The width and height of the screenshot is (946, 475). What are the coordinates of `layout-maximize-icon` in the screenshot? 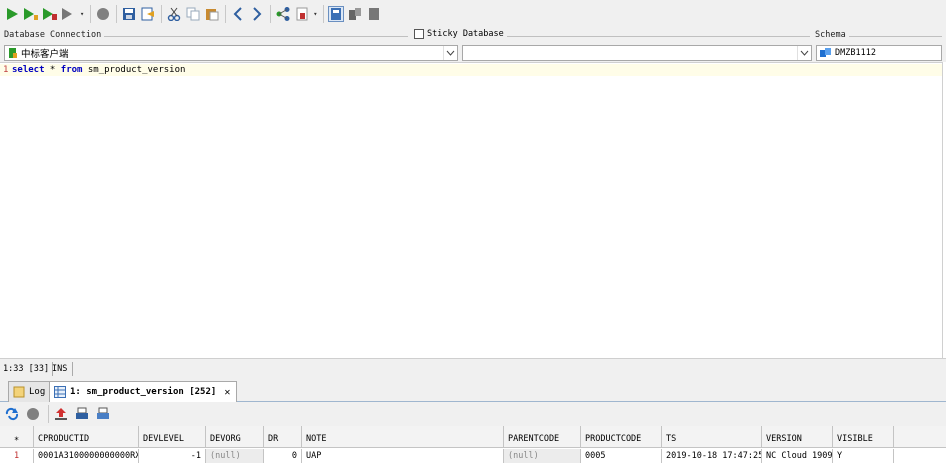 It's located at (374, 14).